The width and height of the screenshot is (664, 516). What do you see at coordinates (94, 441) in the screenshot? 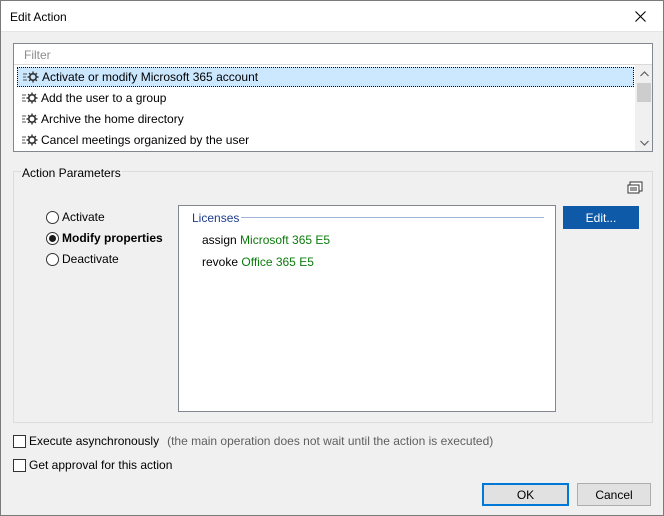
I see `execute-async-label: Execute asynchronously` at bounding box center [94, 441].